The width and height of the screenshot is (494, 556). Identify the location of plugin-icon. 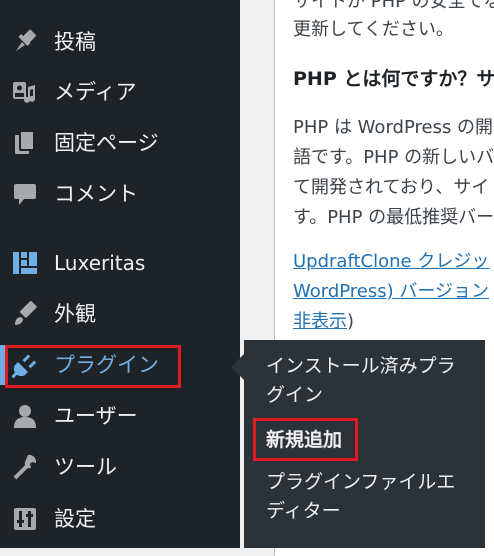
(25, 365).